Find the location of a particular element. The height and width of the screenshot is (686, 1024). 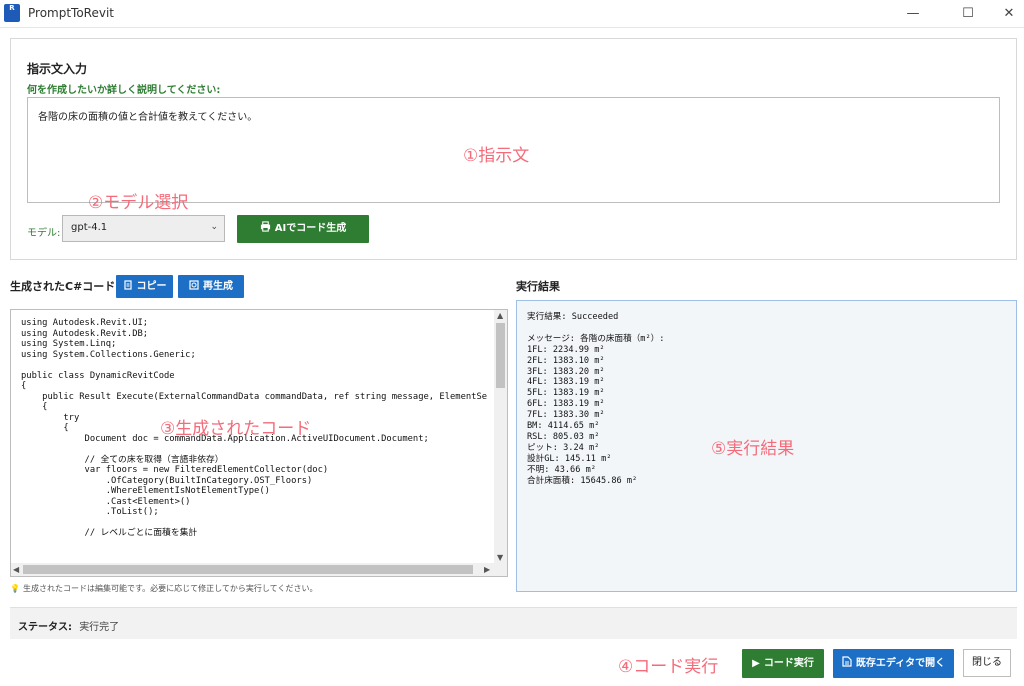

printer-icon is located at coordinates (265, 226).